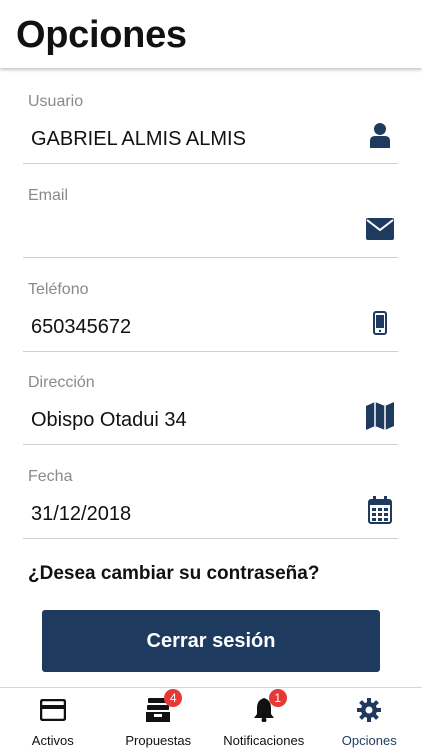 Image resolution: width=422 pixels, height=751 pixels. I want to click on header-bar: Opciones, so click(211, 34).